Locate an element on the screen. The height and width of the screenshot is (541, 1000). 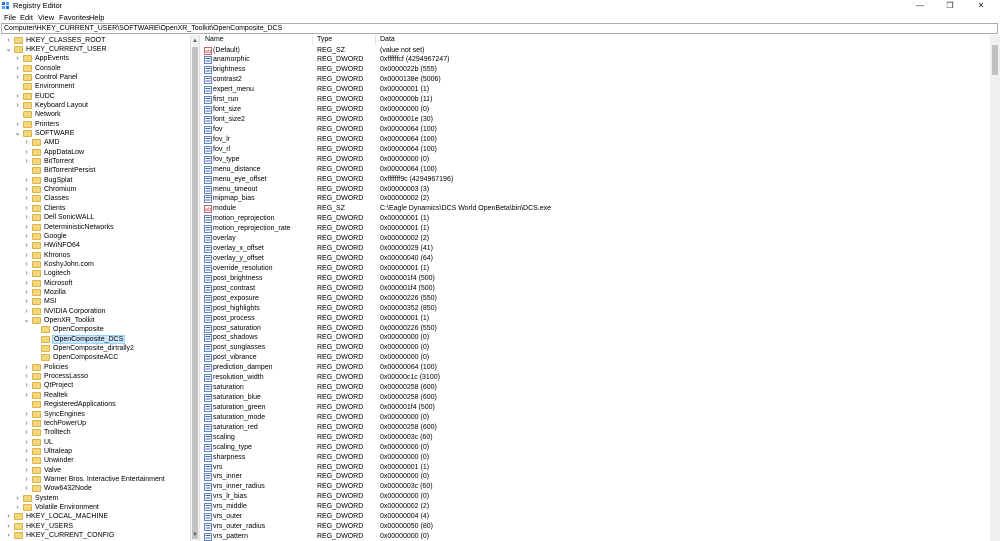
value-row: mipmap_bias REG_DWORD 0x00000002 (2) is located at coordinates (595, 199).